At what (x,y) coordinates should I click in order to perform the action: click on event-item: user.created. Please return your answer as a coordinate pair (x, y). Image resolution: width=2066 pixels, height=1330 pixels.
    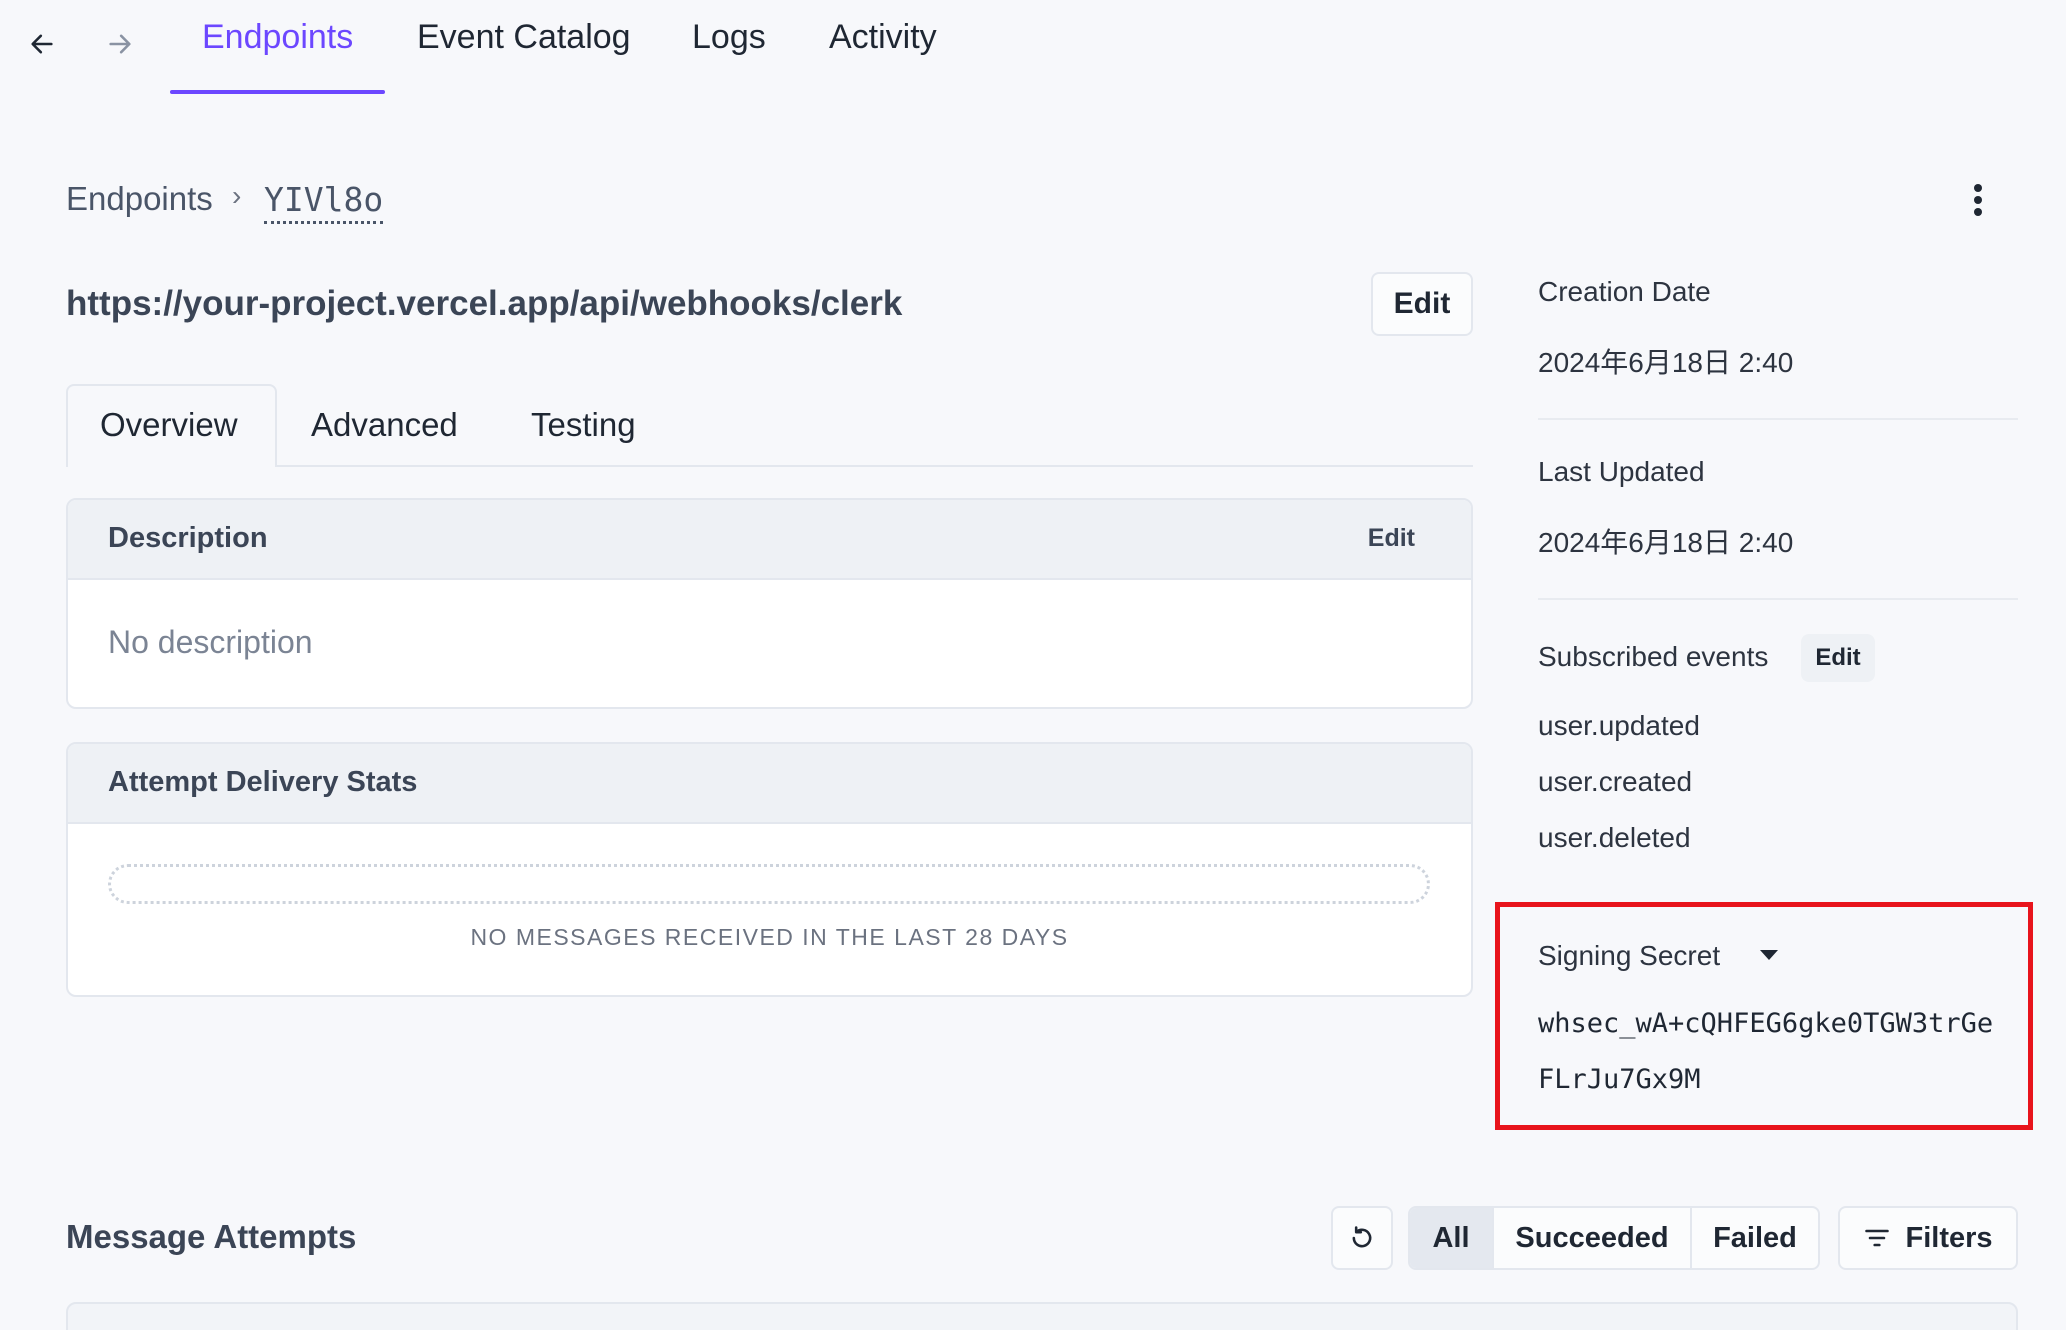
    Looking at the image, I should click on (1615, 781).